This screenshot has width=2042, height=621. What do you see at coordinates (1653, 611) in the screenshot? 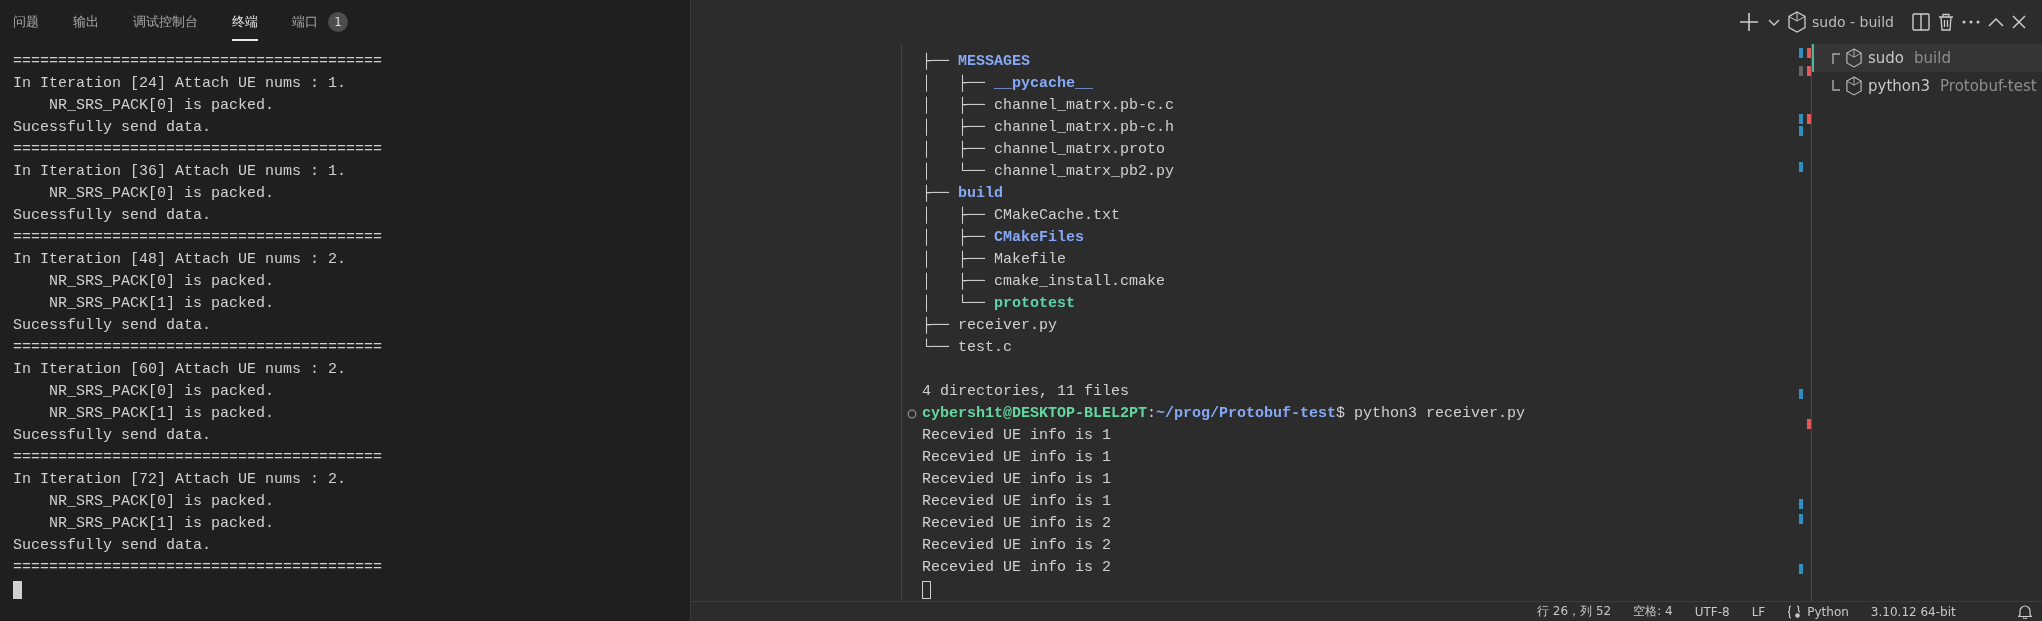
I see `indentation-status: 空格: 4` at bounding box center [1653, 611].